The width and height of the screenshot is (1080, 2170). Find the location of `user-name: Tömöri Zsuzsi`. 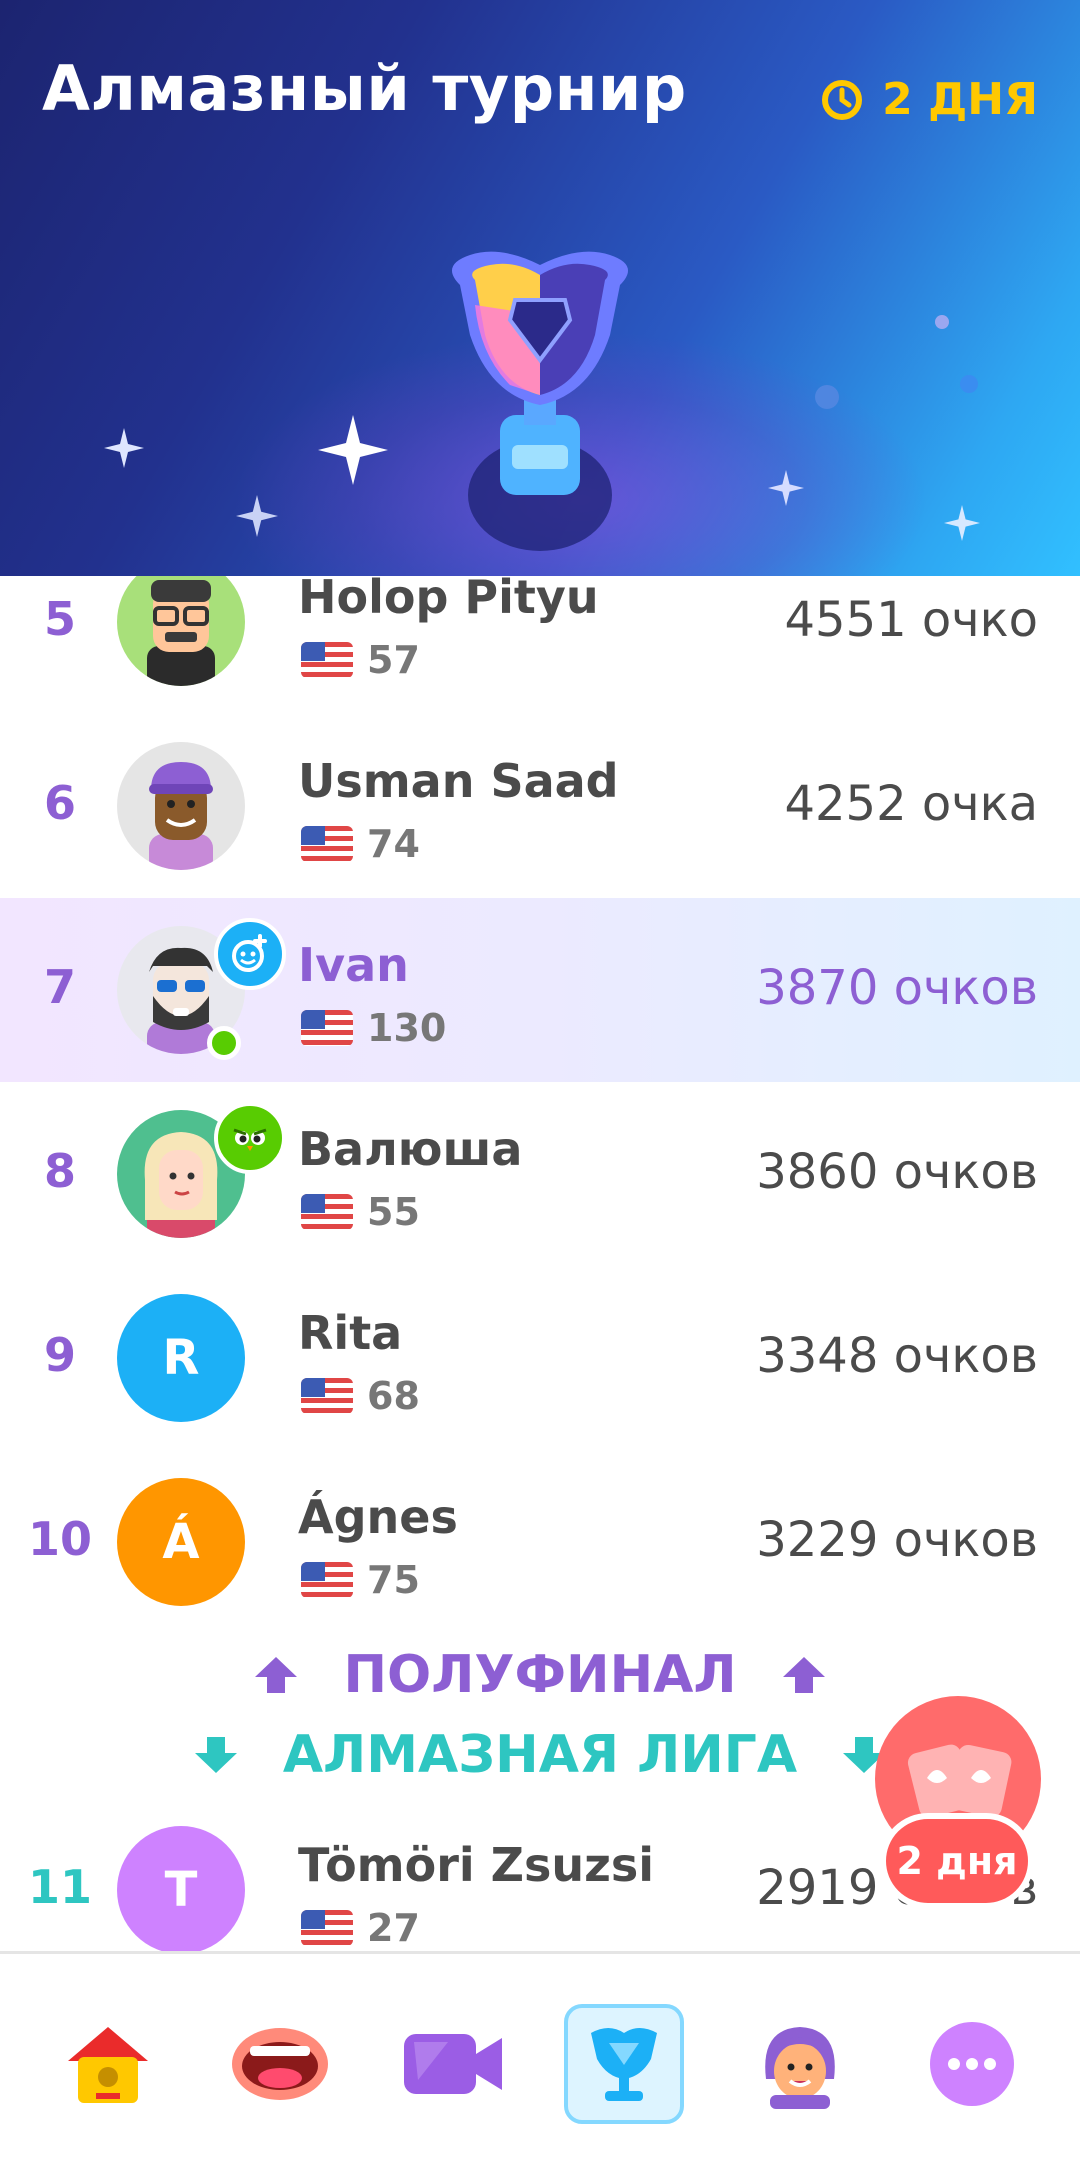

user-name: Tömöri Zsuzsi is located at coordinates (476, 1865).